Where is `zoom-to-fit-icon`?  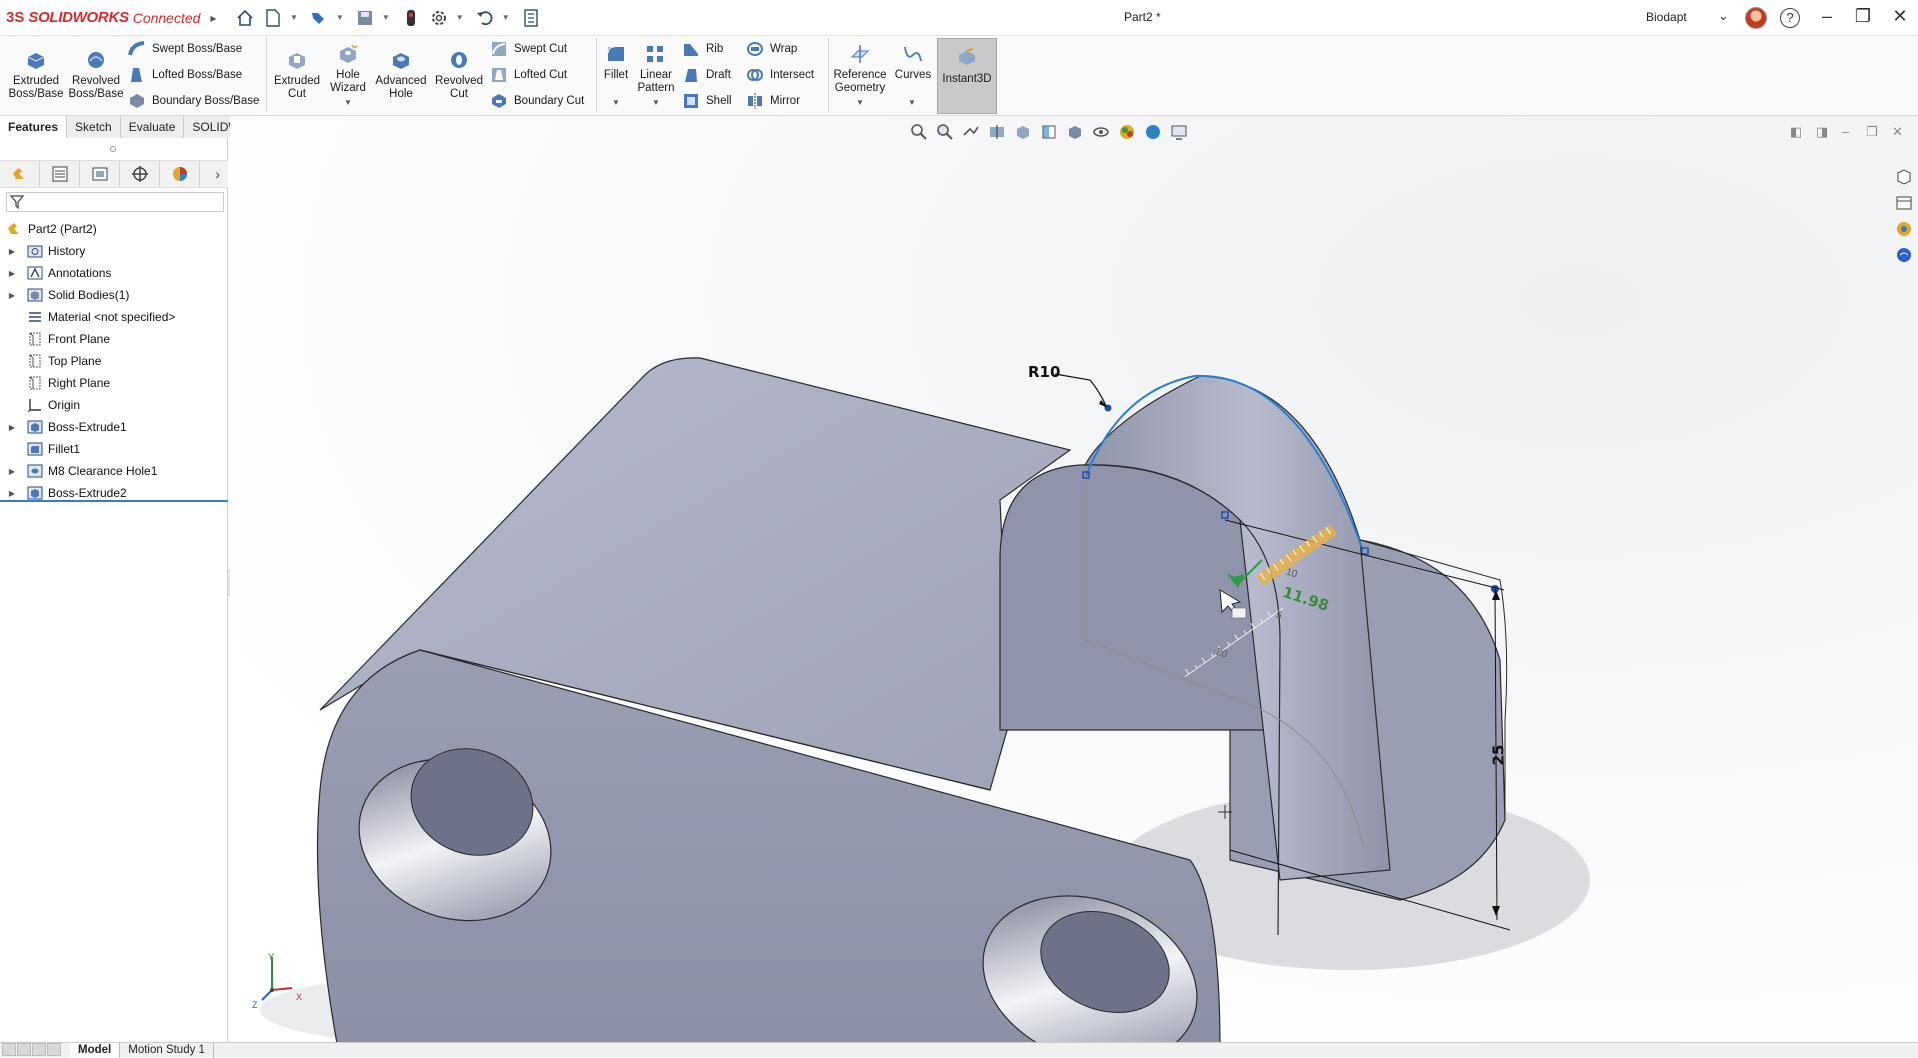 zoom-to-fit-icon is located at coordinates (919, 132).